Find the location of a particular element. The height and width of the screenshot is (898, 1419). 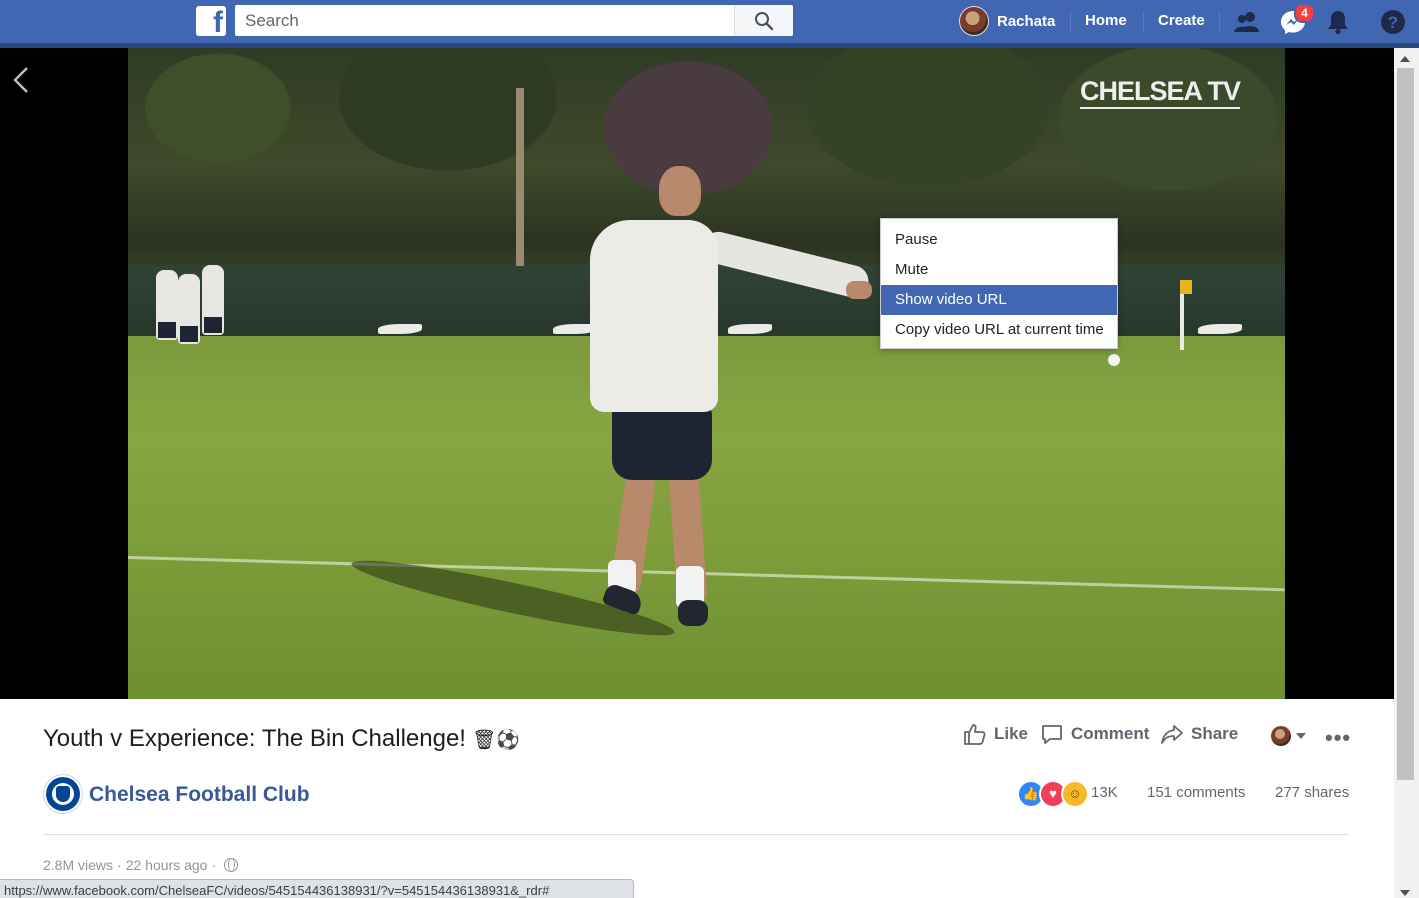

like-button: Like is located at coordinates (995, 734).